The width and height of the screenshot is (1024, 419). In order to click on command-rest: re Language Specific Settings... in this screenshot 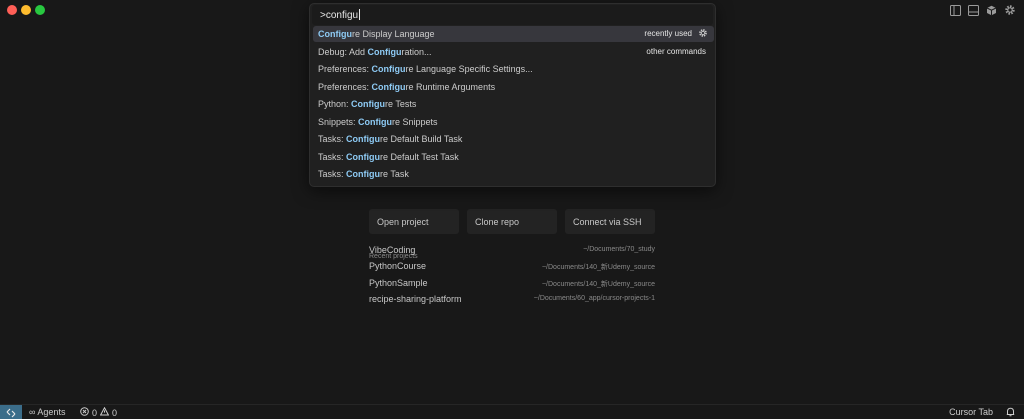, I will do `click(469, 69)`.